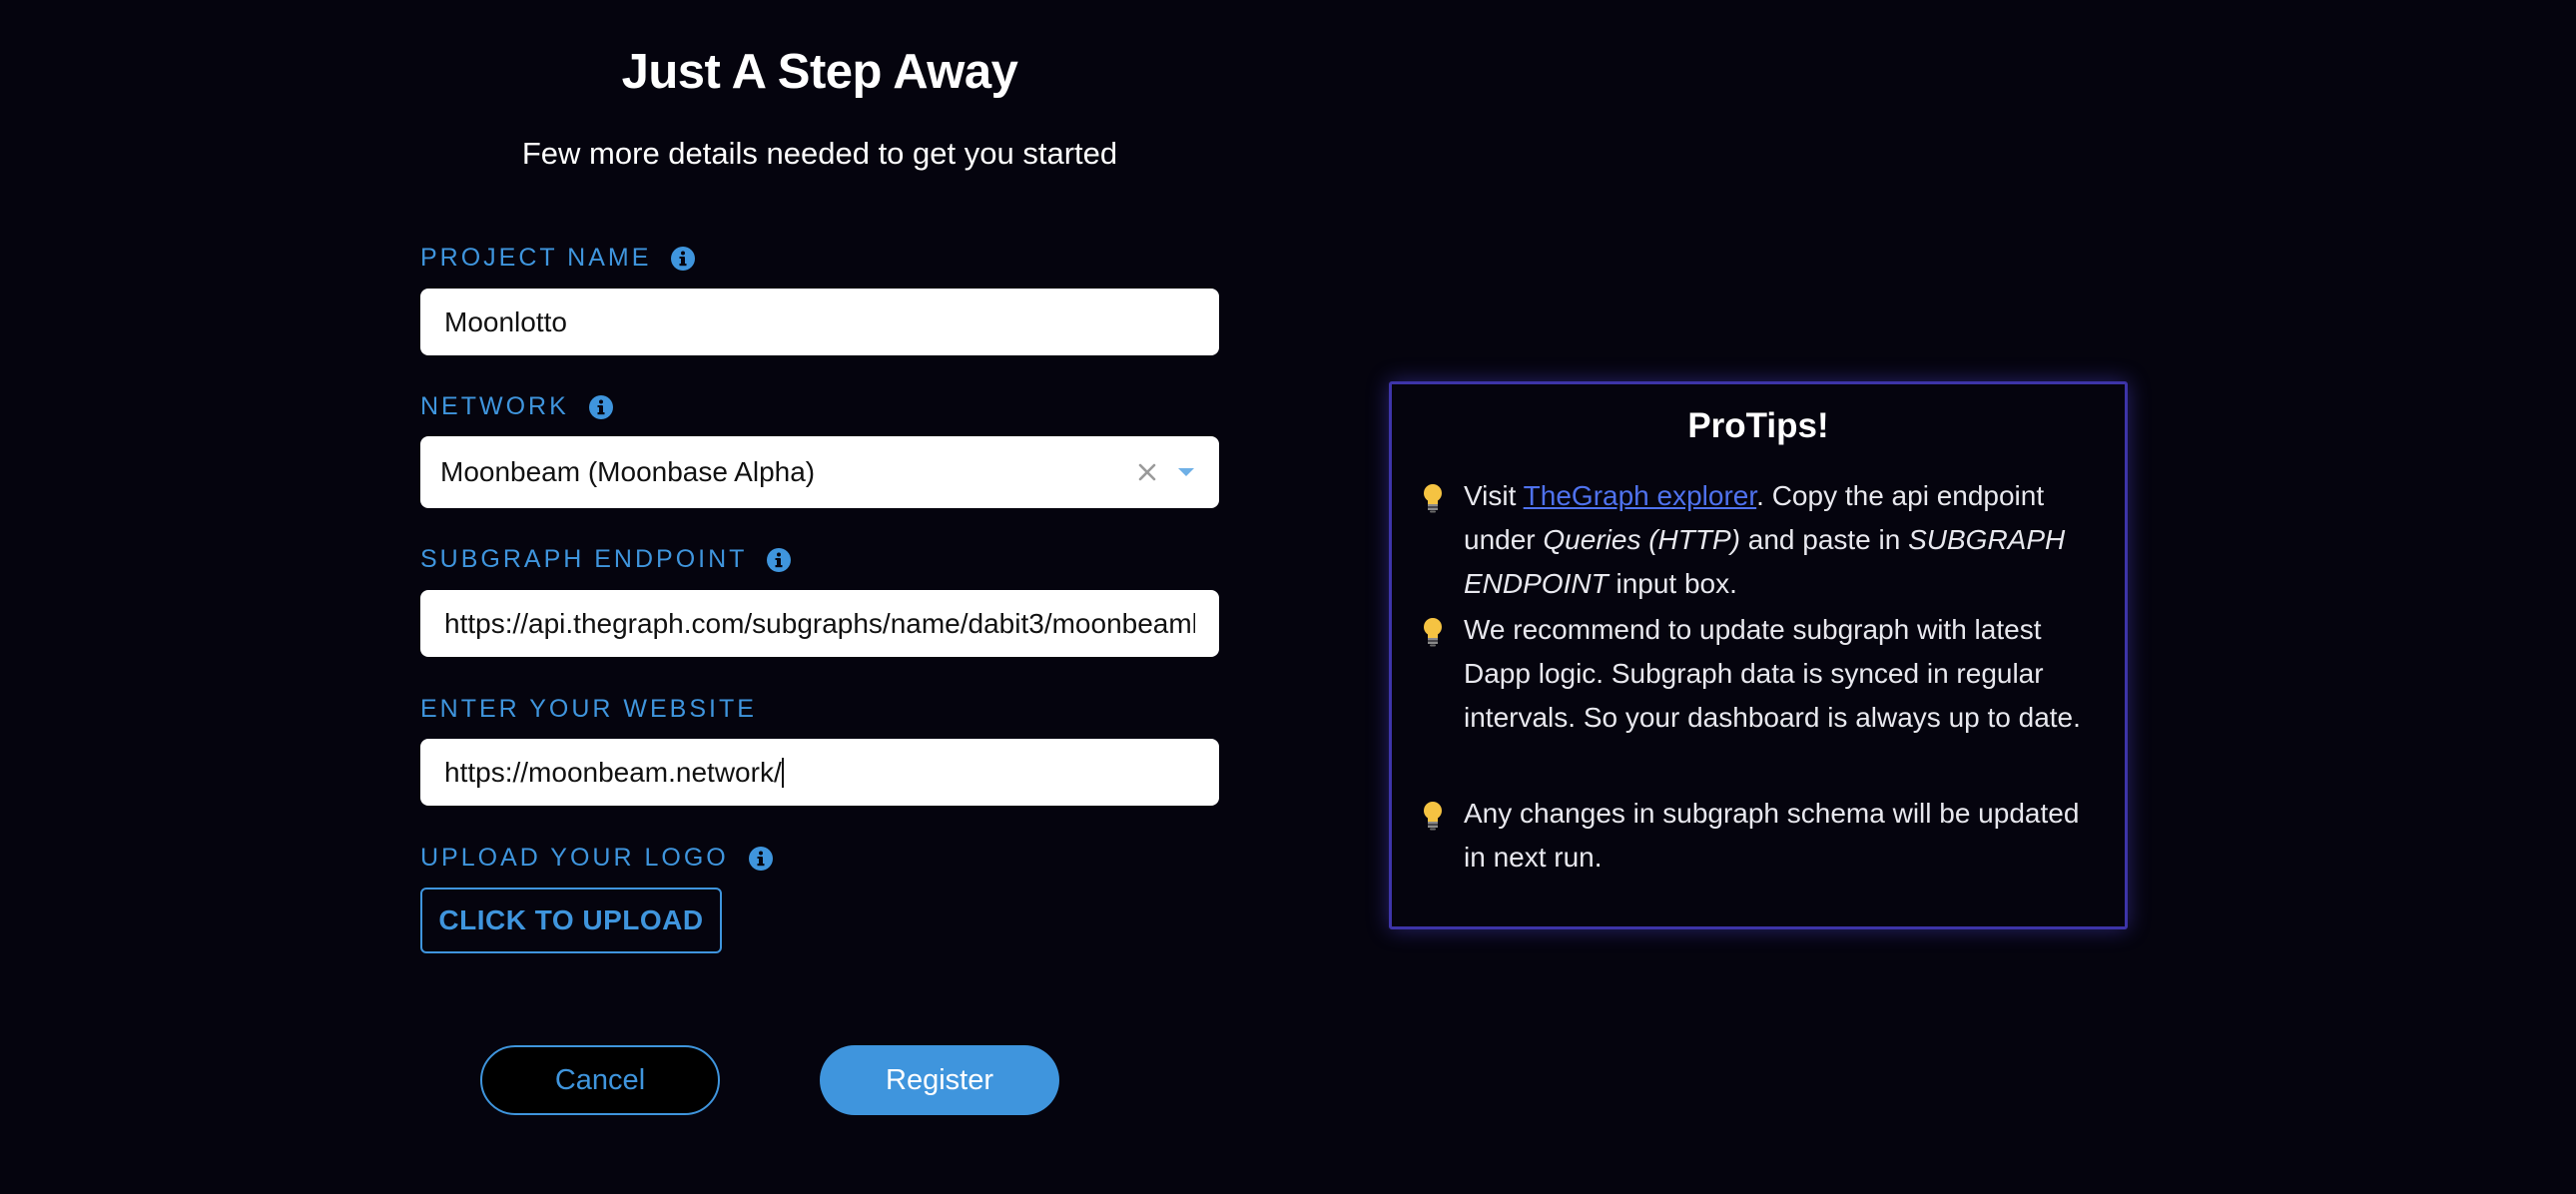 This screenshot has width=2576, height=1194. I want to click on website-input-value: https://moonbeam.network/, so click(613, 772).